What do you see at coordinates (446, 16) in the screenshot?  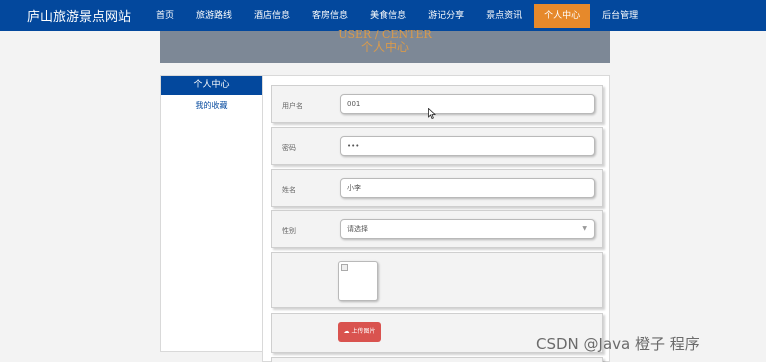 I see `nav-travel-notes: 游记分享` at bounding box center [446, 16].